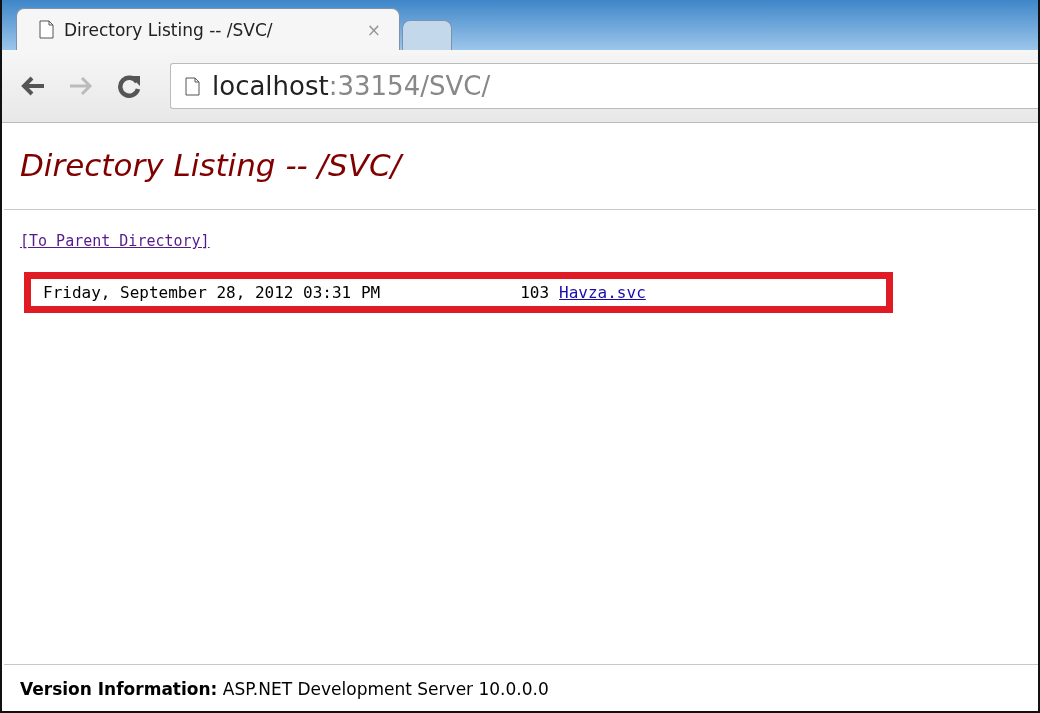 This screenshot has height=713, width=1040. I want to click on file-date: Friday, September 28, 2012 03:31 PM, so click(212, 292).